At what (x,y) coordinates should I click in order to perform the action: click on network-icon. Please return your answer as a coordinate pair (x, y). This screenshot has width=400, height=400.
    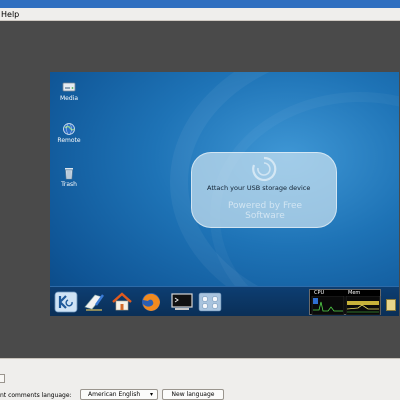
    Looking at the image, I should click on (210, 302).